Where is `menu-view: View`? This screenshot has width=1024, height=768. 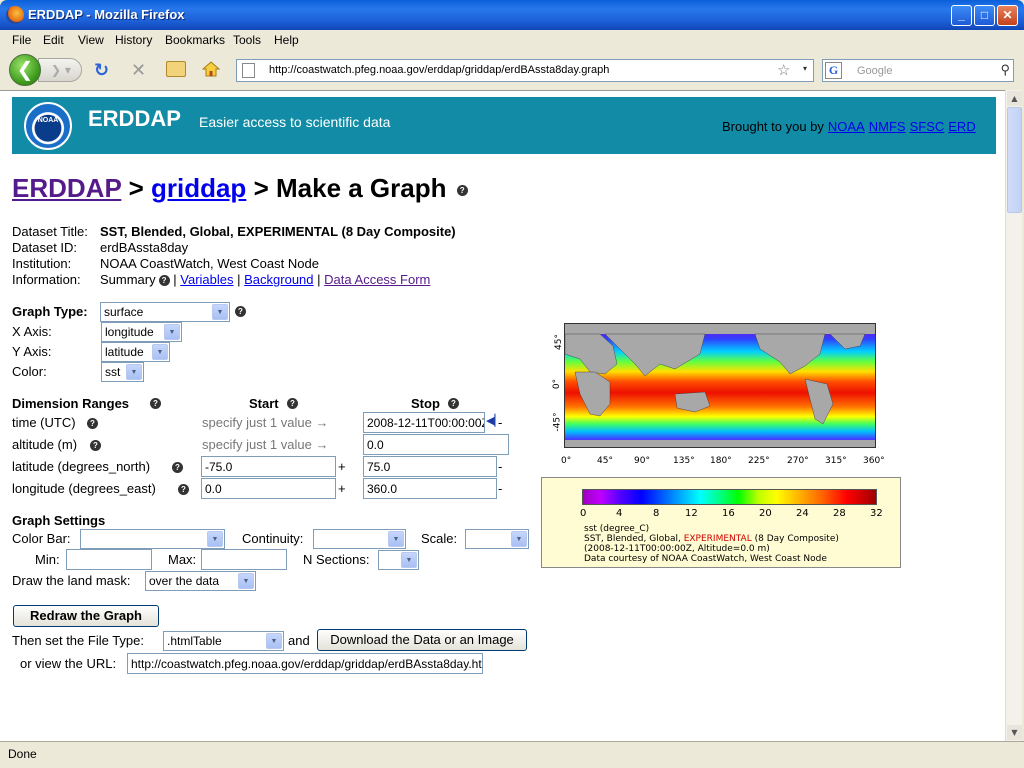 menu-view: View is located at coordinates (91, 40).